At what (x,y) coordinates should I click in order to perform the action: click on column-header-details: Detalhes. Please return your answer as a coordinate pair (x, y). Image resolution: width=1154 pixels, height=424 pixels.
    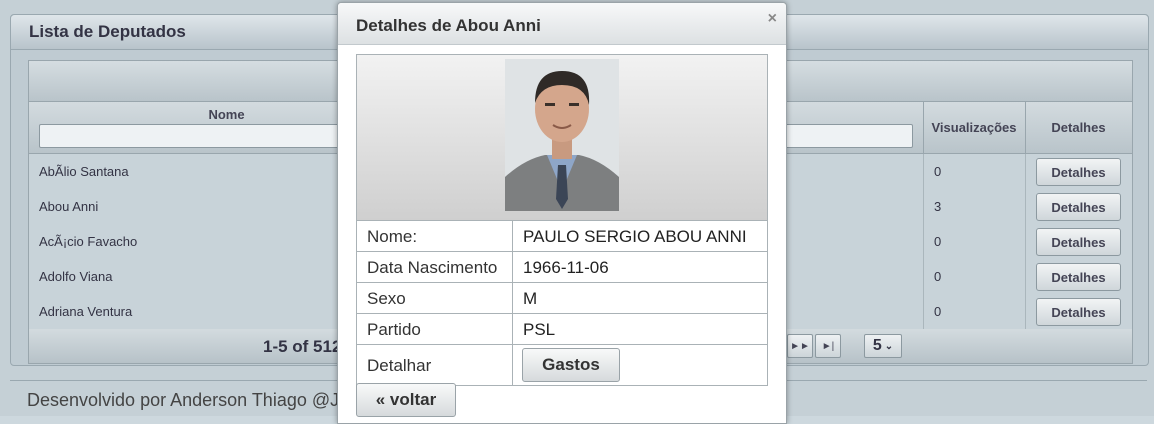
    Looking at the image, I should click on (1078, 127).